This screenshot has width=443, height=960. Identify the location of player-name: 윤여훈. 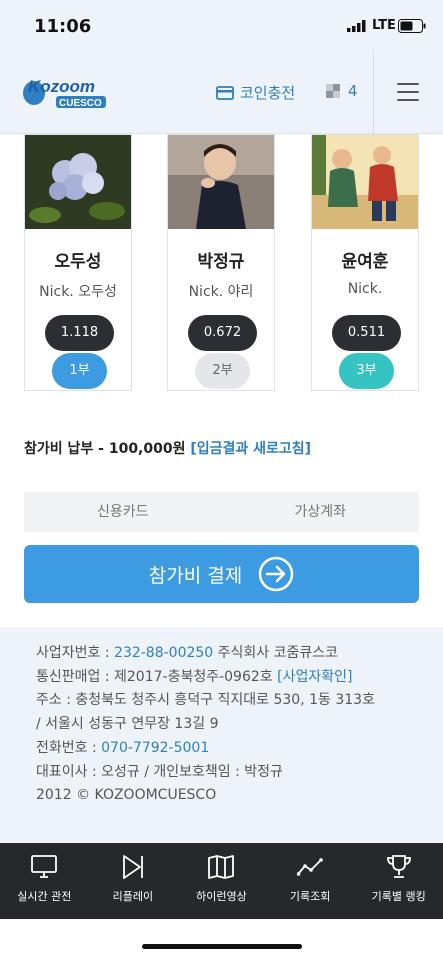
(365, 262).